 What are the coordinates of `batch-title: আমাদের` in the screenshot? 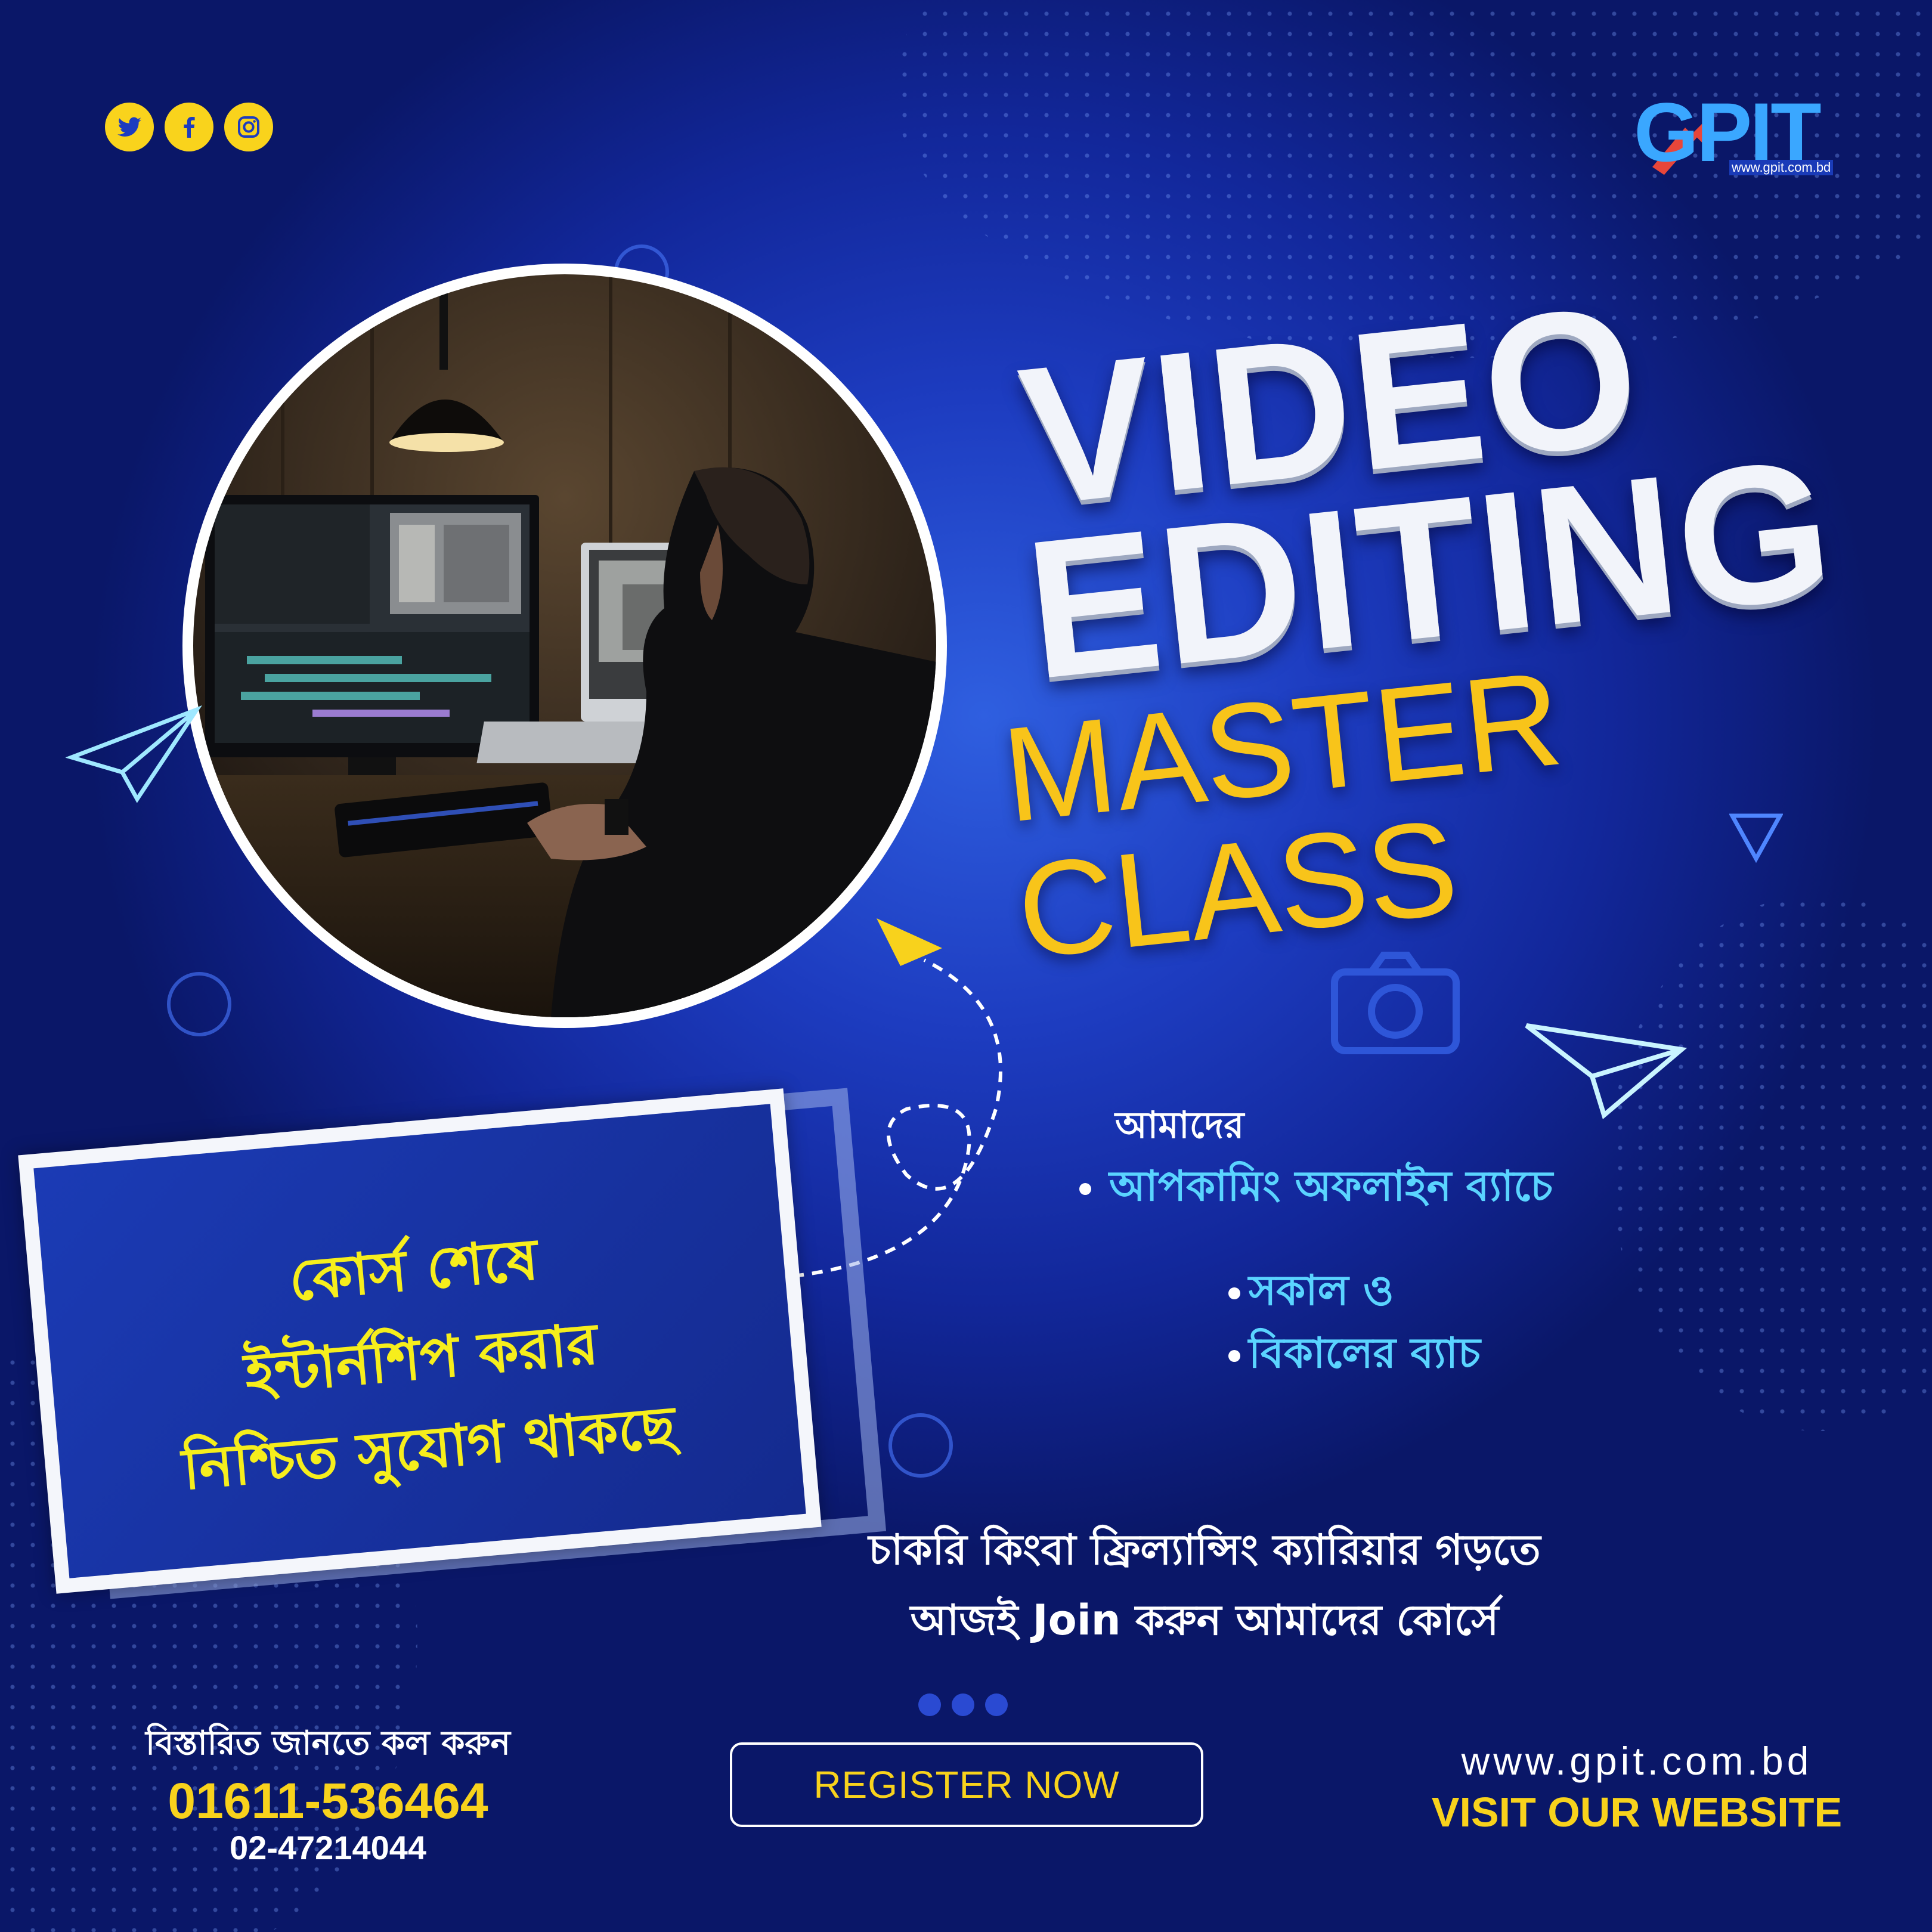 It's located at (1180, 1125).